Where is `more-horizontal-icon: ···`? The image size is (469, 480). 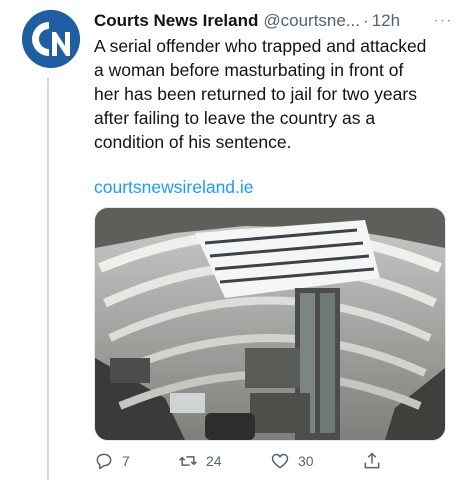
more-horizontal-icon: ··· is located at coordinates (443, 20).